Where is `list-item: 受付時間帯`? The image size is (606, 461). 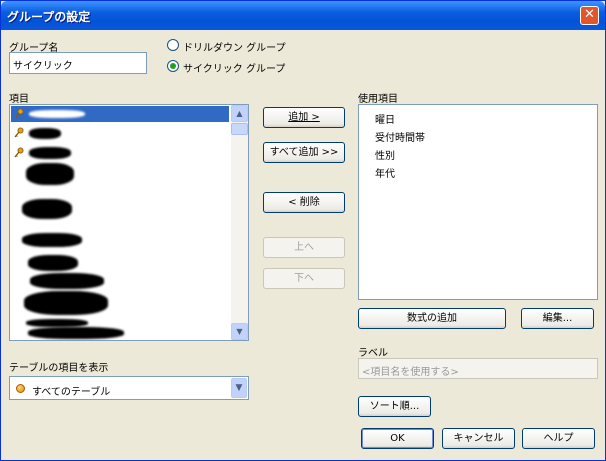 list-item: 受付時間帯 is located at coordinates (400, 136).